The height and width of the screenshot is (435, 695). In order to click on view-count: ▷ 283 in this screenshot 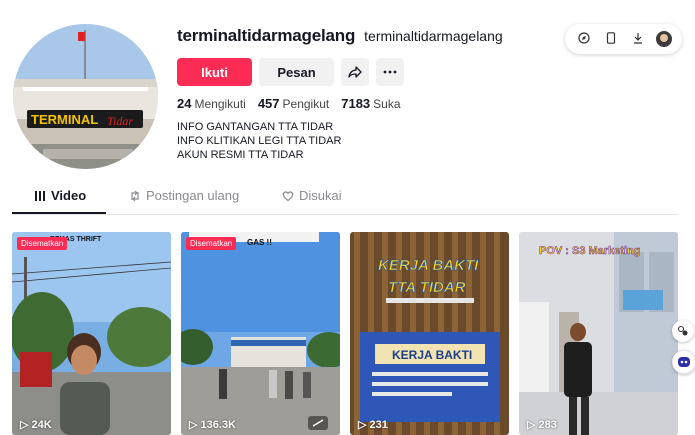, I will do `click(542, 425)`.